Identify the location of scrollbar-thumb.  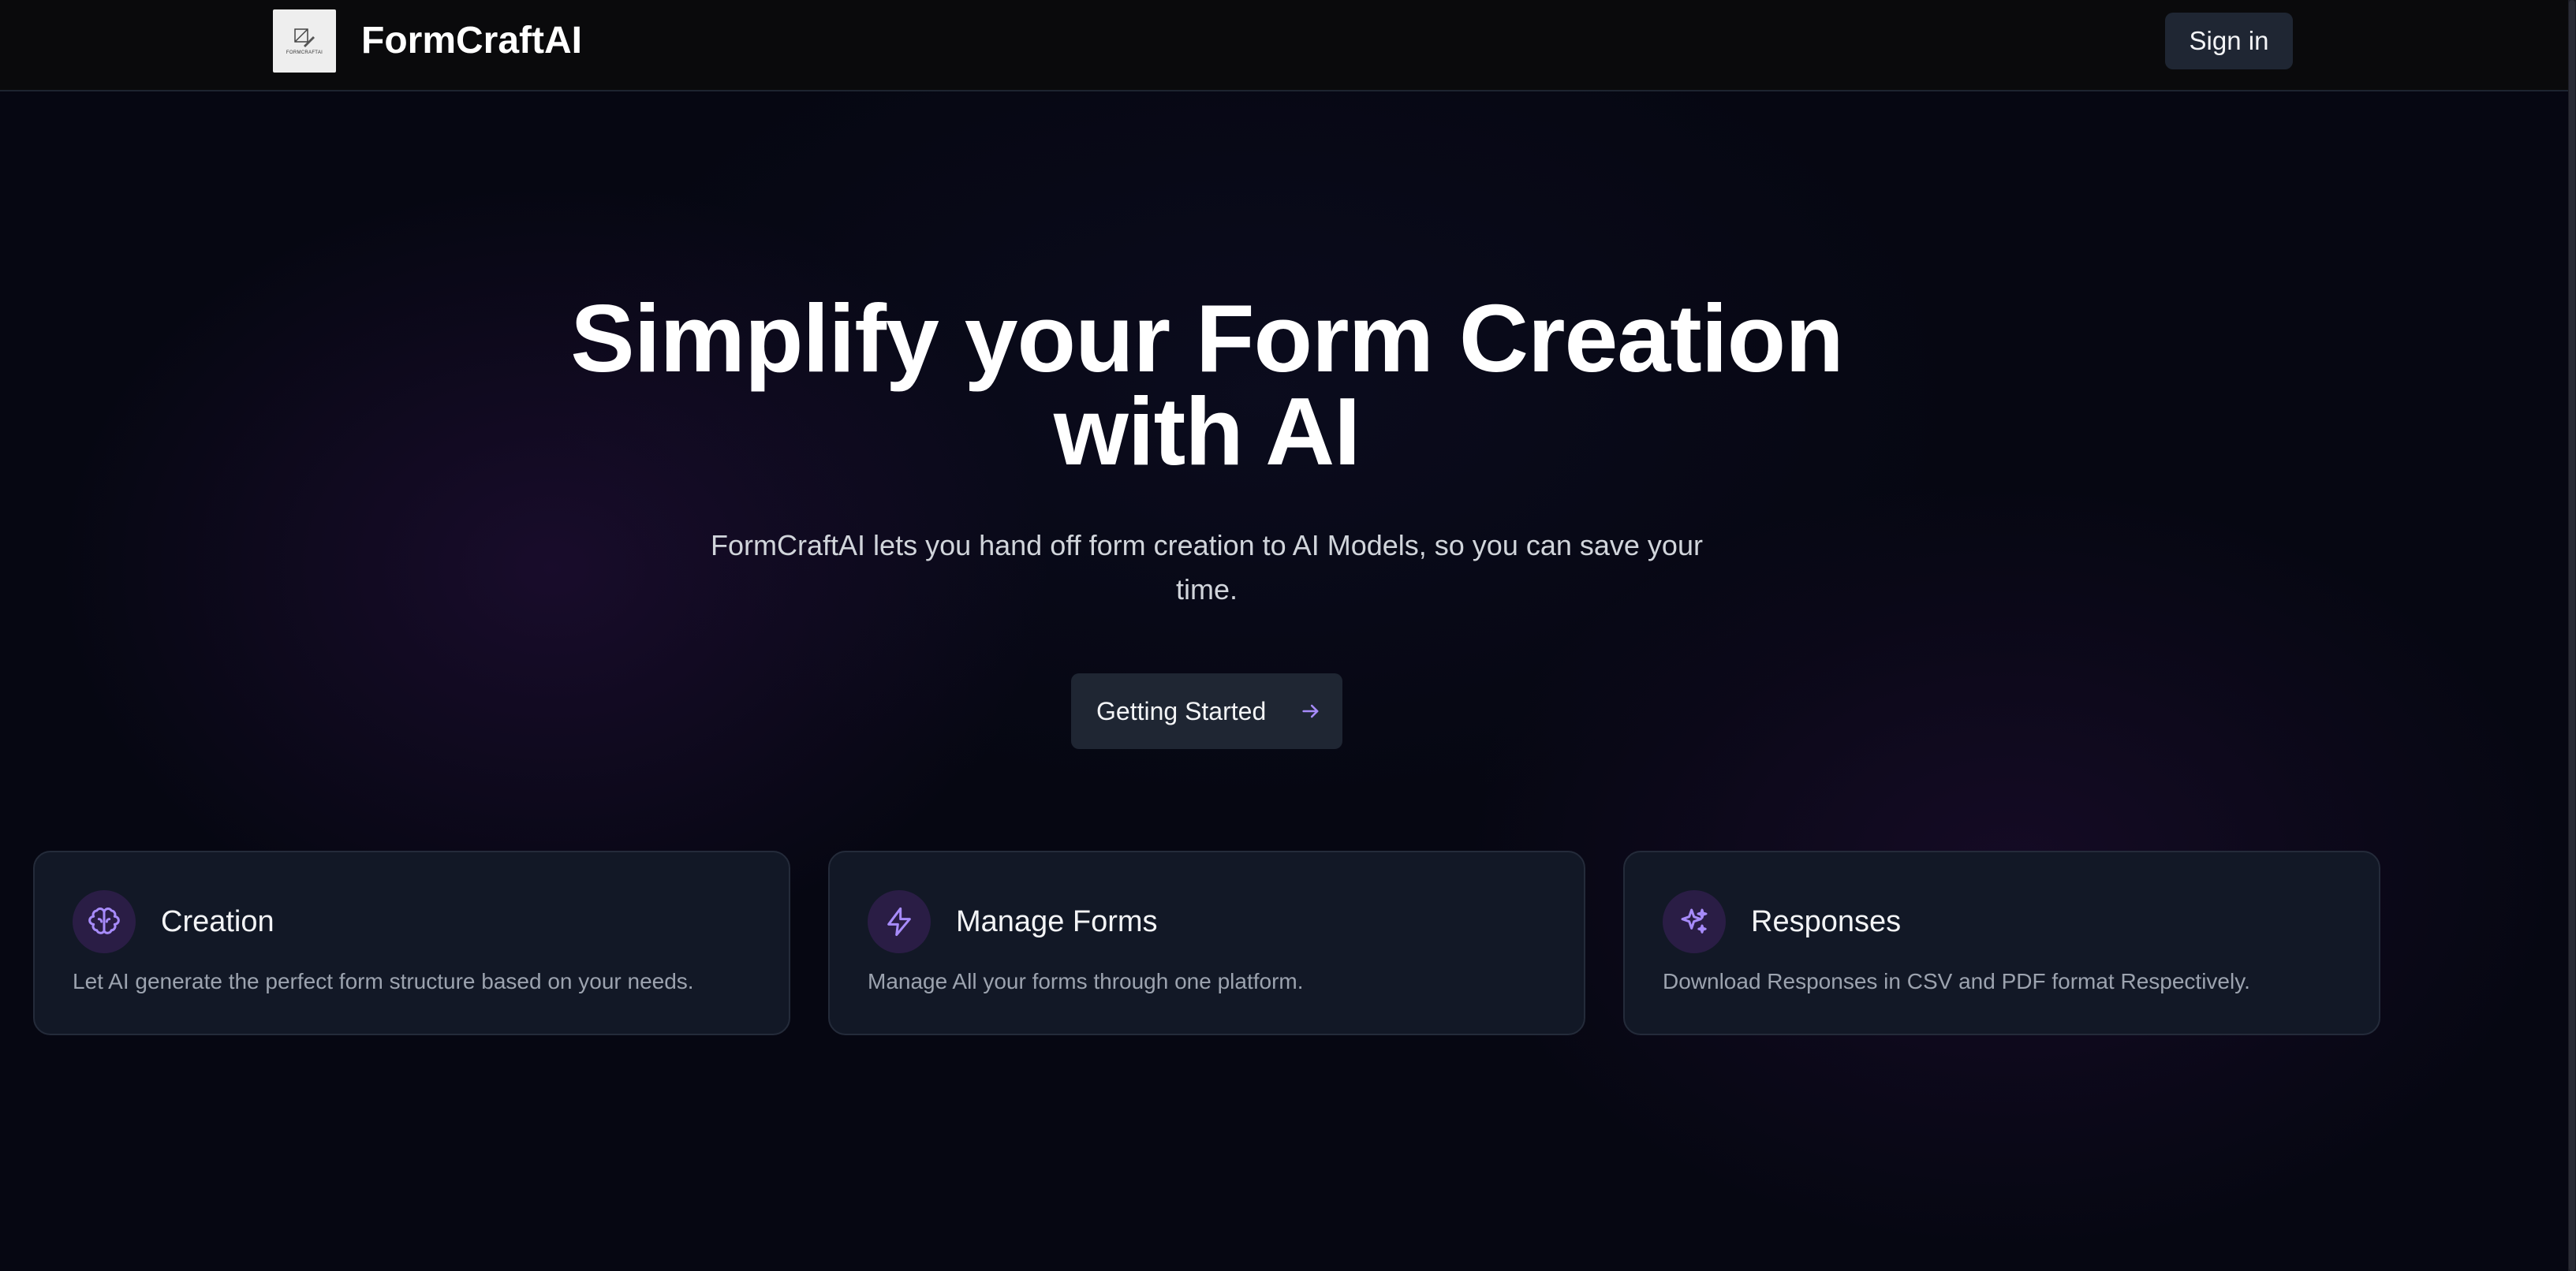
(2572, 635).